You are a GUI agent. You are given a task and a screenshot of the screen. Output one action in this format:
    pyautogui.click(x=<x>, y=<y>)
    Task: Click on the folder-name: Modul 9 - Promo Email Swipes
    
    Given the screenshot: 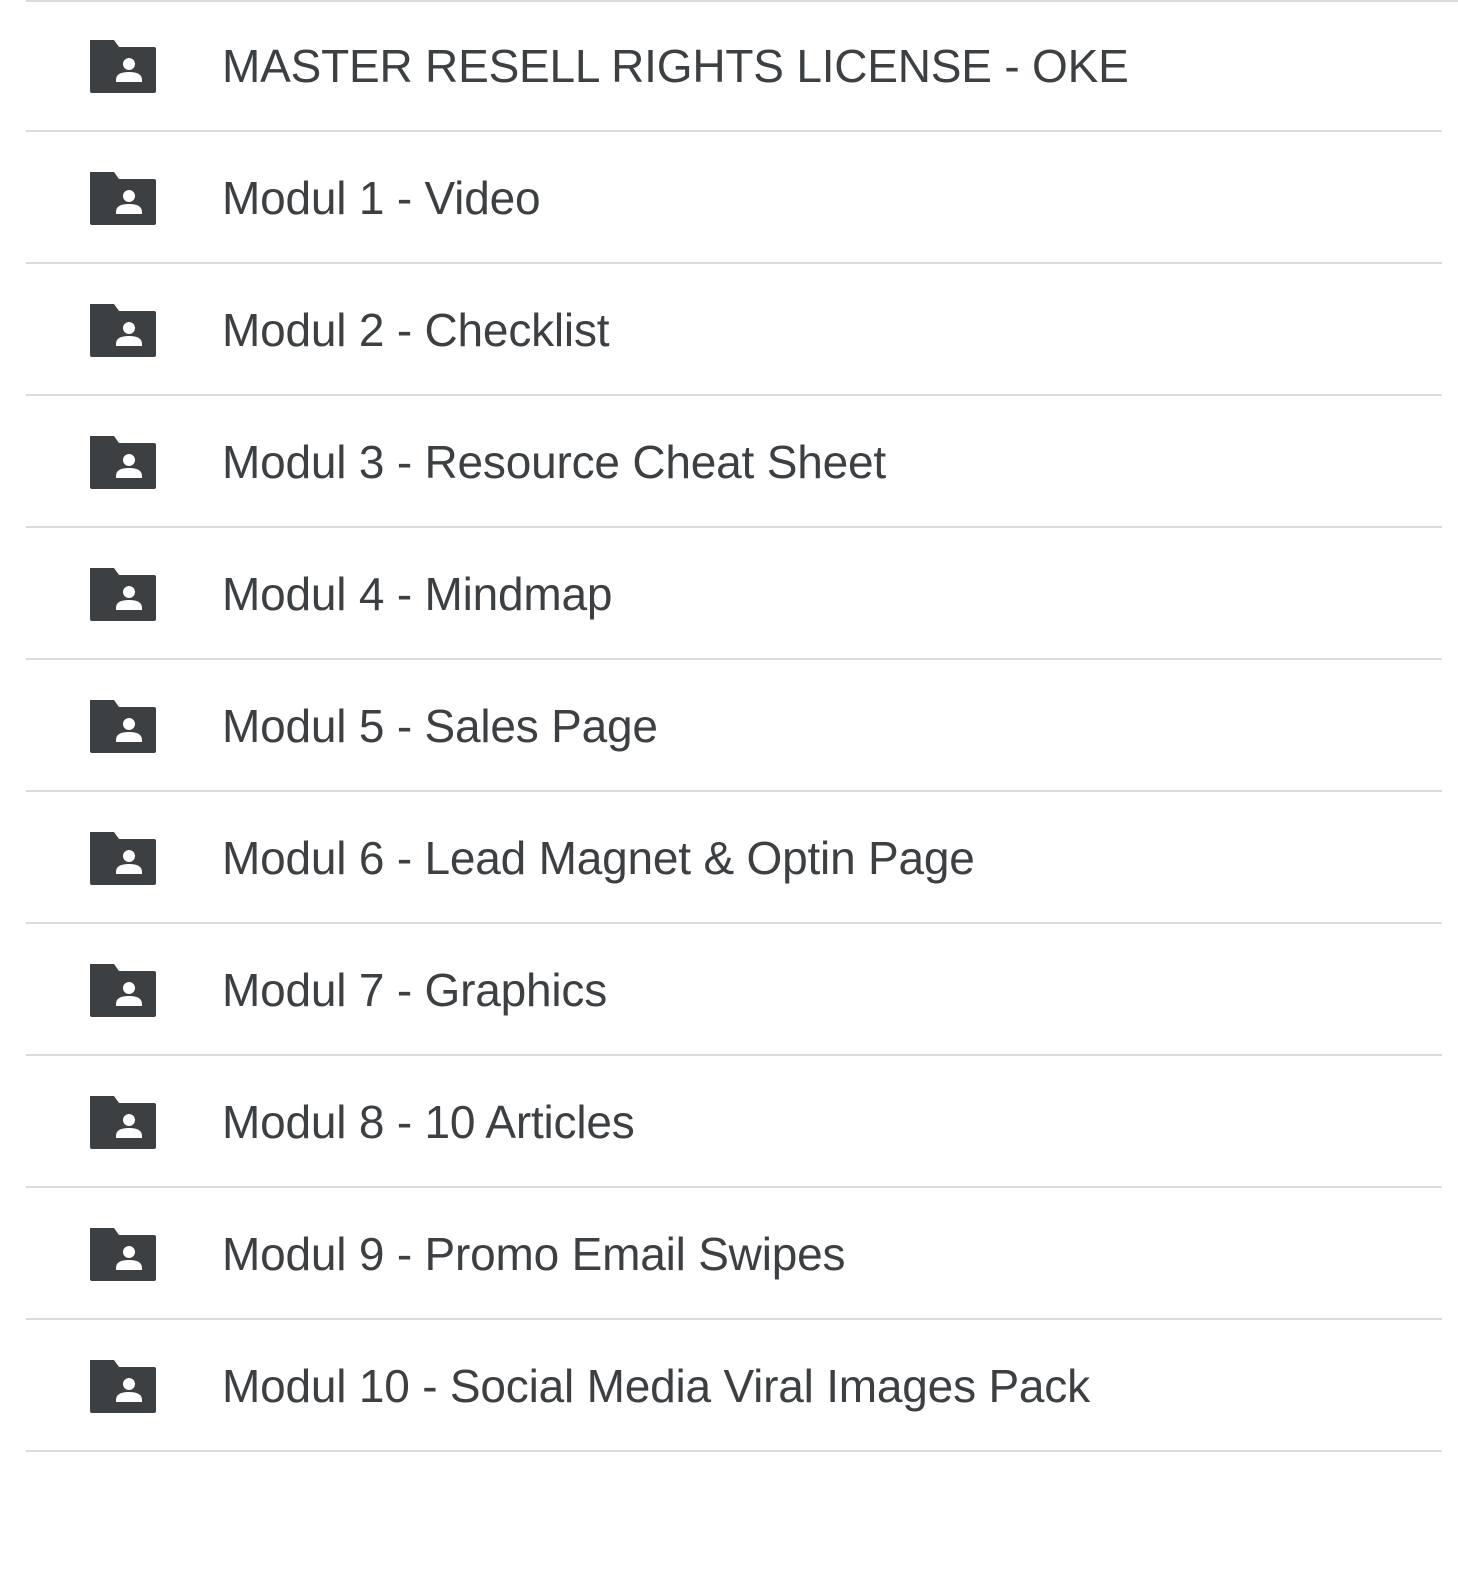 What is the action you would take?
    pyautogui.click(x=534, y=1254)
    